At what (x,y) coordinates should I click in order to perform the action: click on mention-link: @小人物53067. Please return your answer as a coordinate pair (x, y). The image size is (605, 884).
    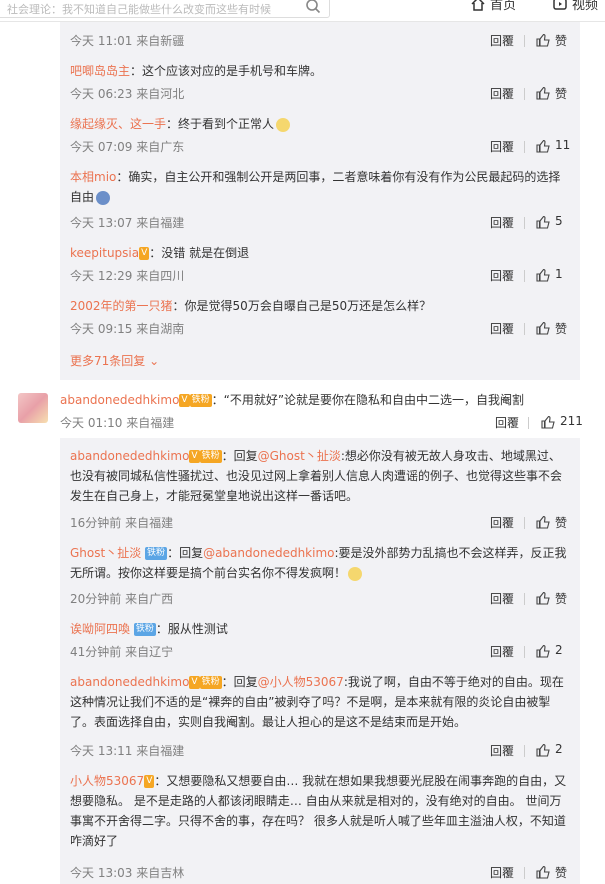
    Looking at the image, I should click on (301, 682).